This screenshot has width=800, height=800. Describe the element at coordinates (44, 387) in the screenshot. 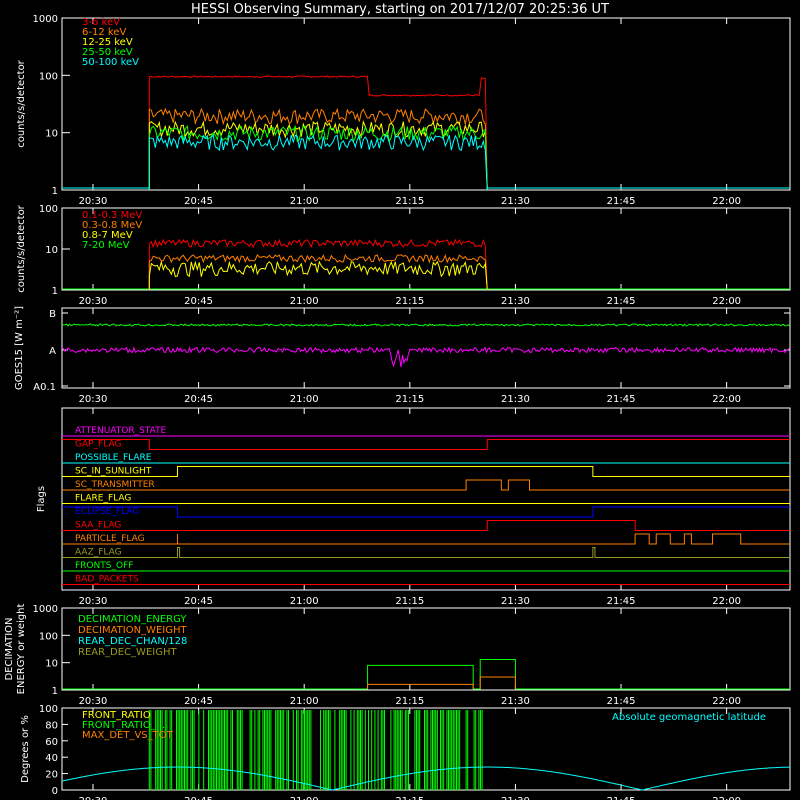

I see `y-tick-label: A0.1` at that location.